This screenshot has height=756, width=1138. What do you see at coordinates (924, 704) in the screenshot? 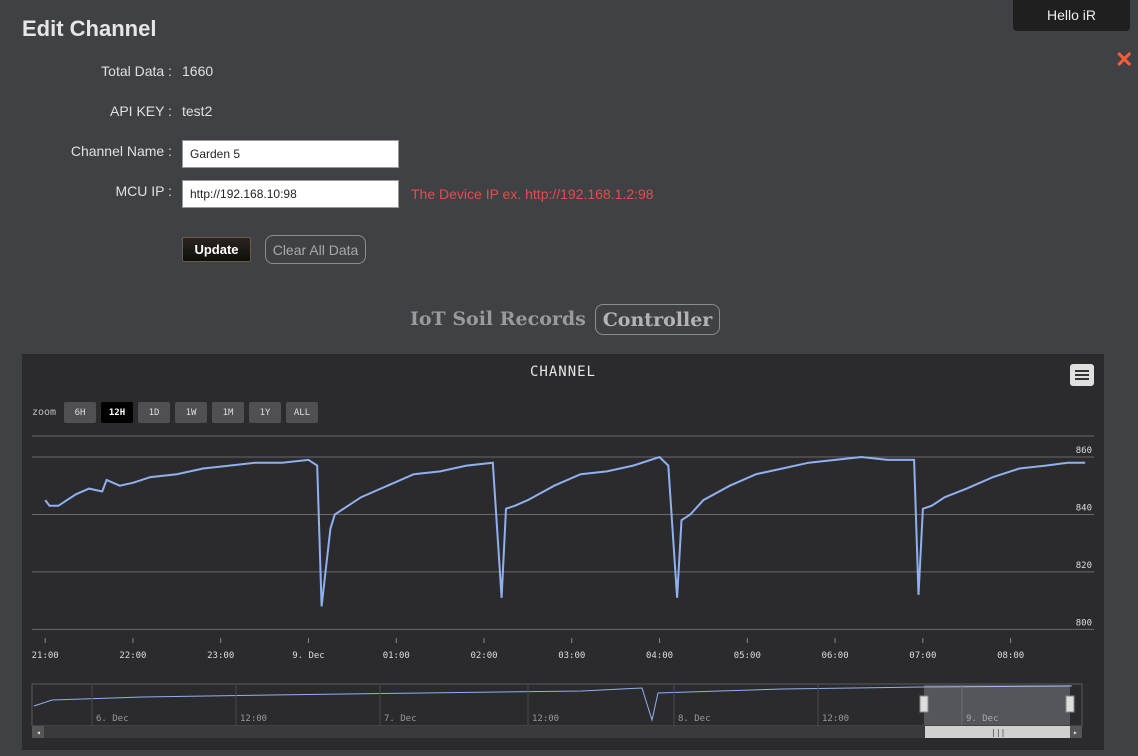
I see `navigator-handle-left` at bounding box center [924, 704].